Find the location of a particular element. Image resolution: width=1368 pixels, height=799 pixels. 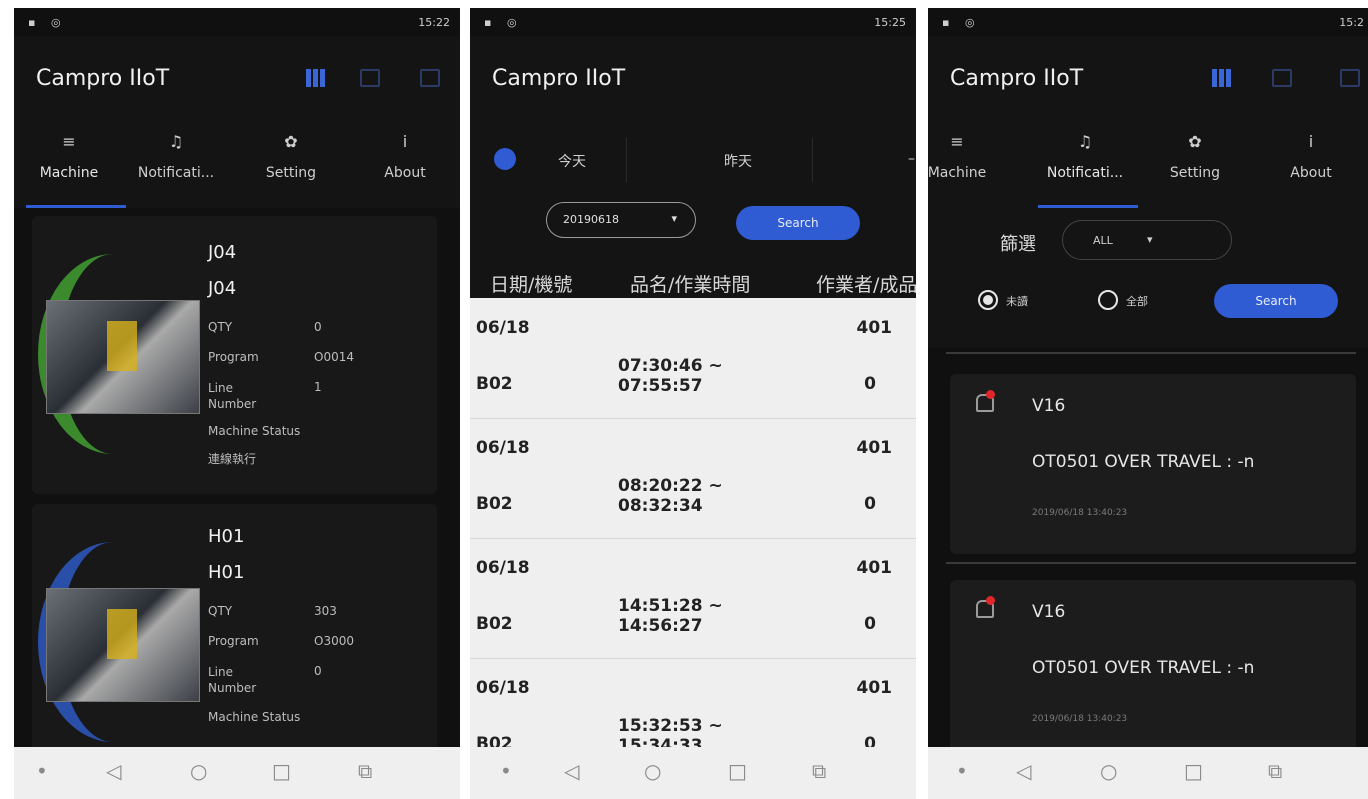

filter-select: ALL ▾ is located at coordinates (1147, 240).